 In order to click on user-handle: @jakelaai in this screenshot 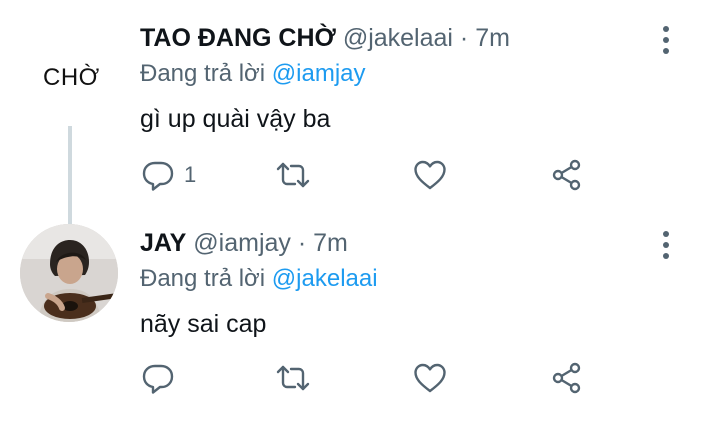, I will do `click(398, 38)`.